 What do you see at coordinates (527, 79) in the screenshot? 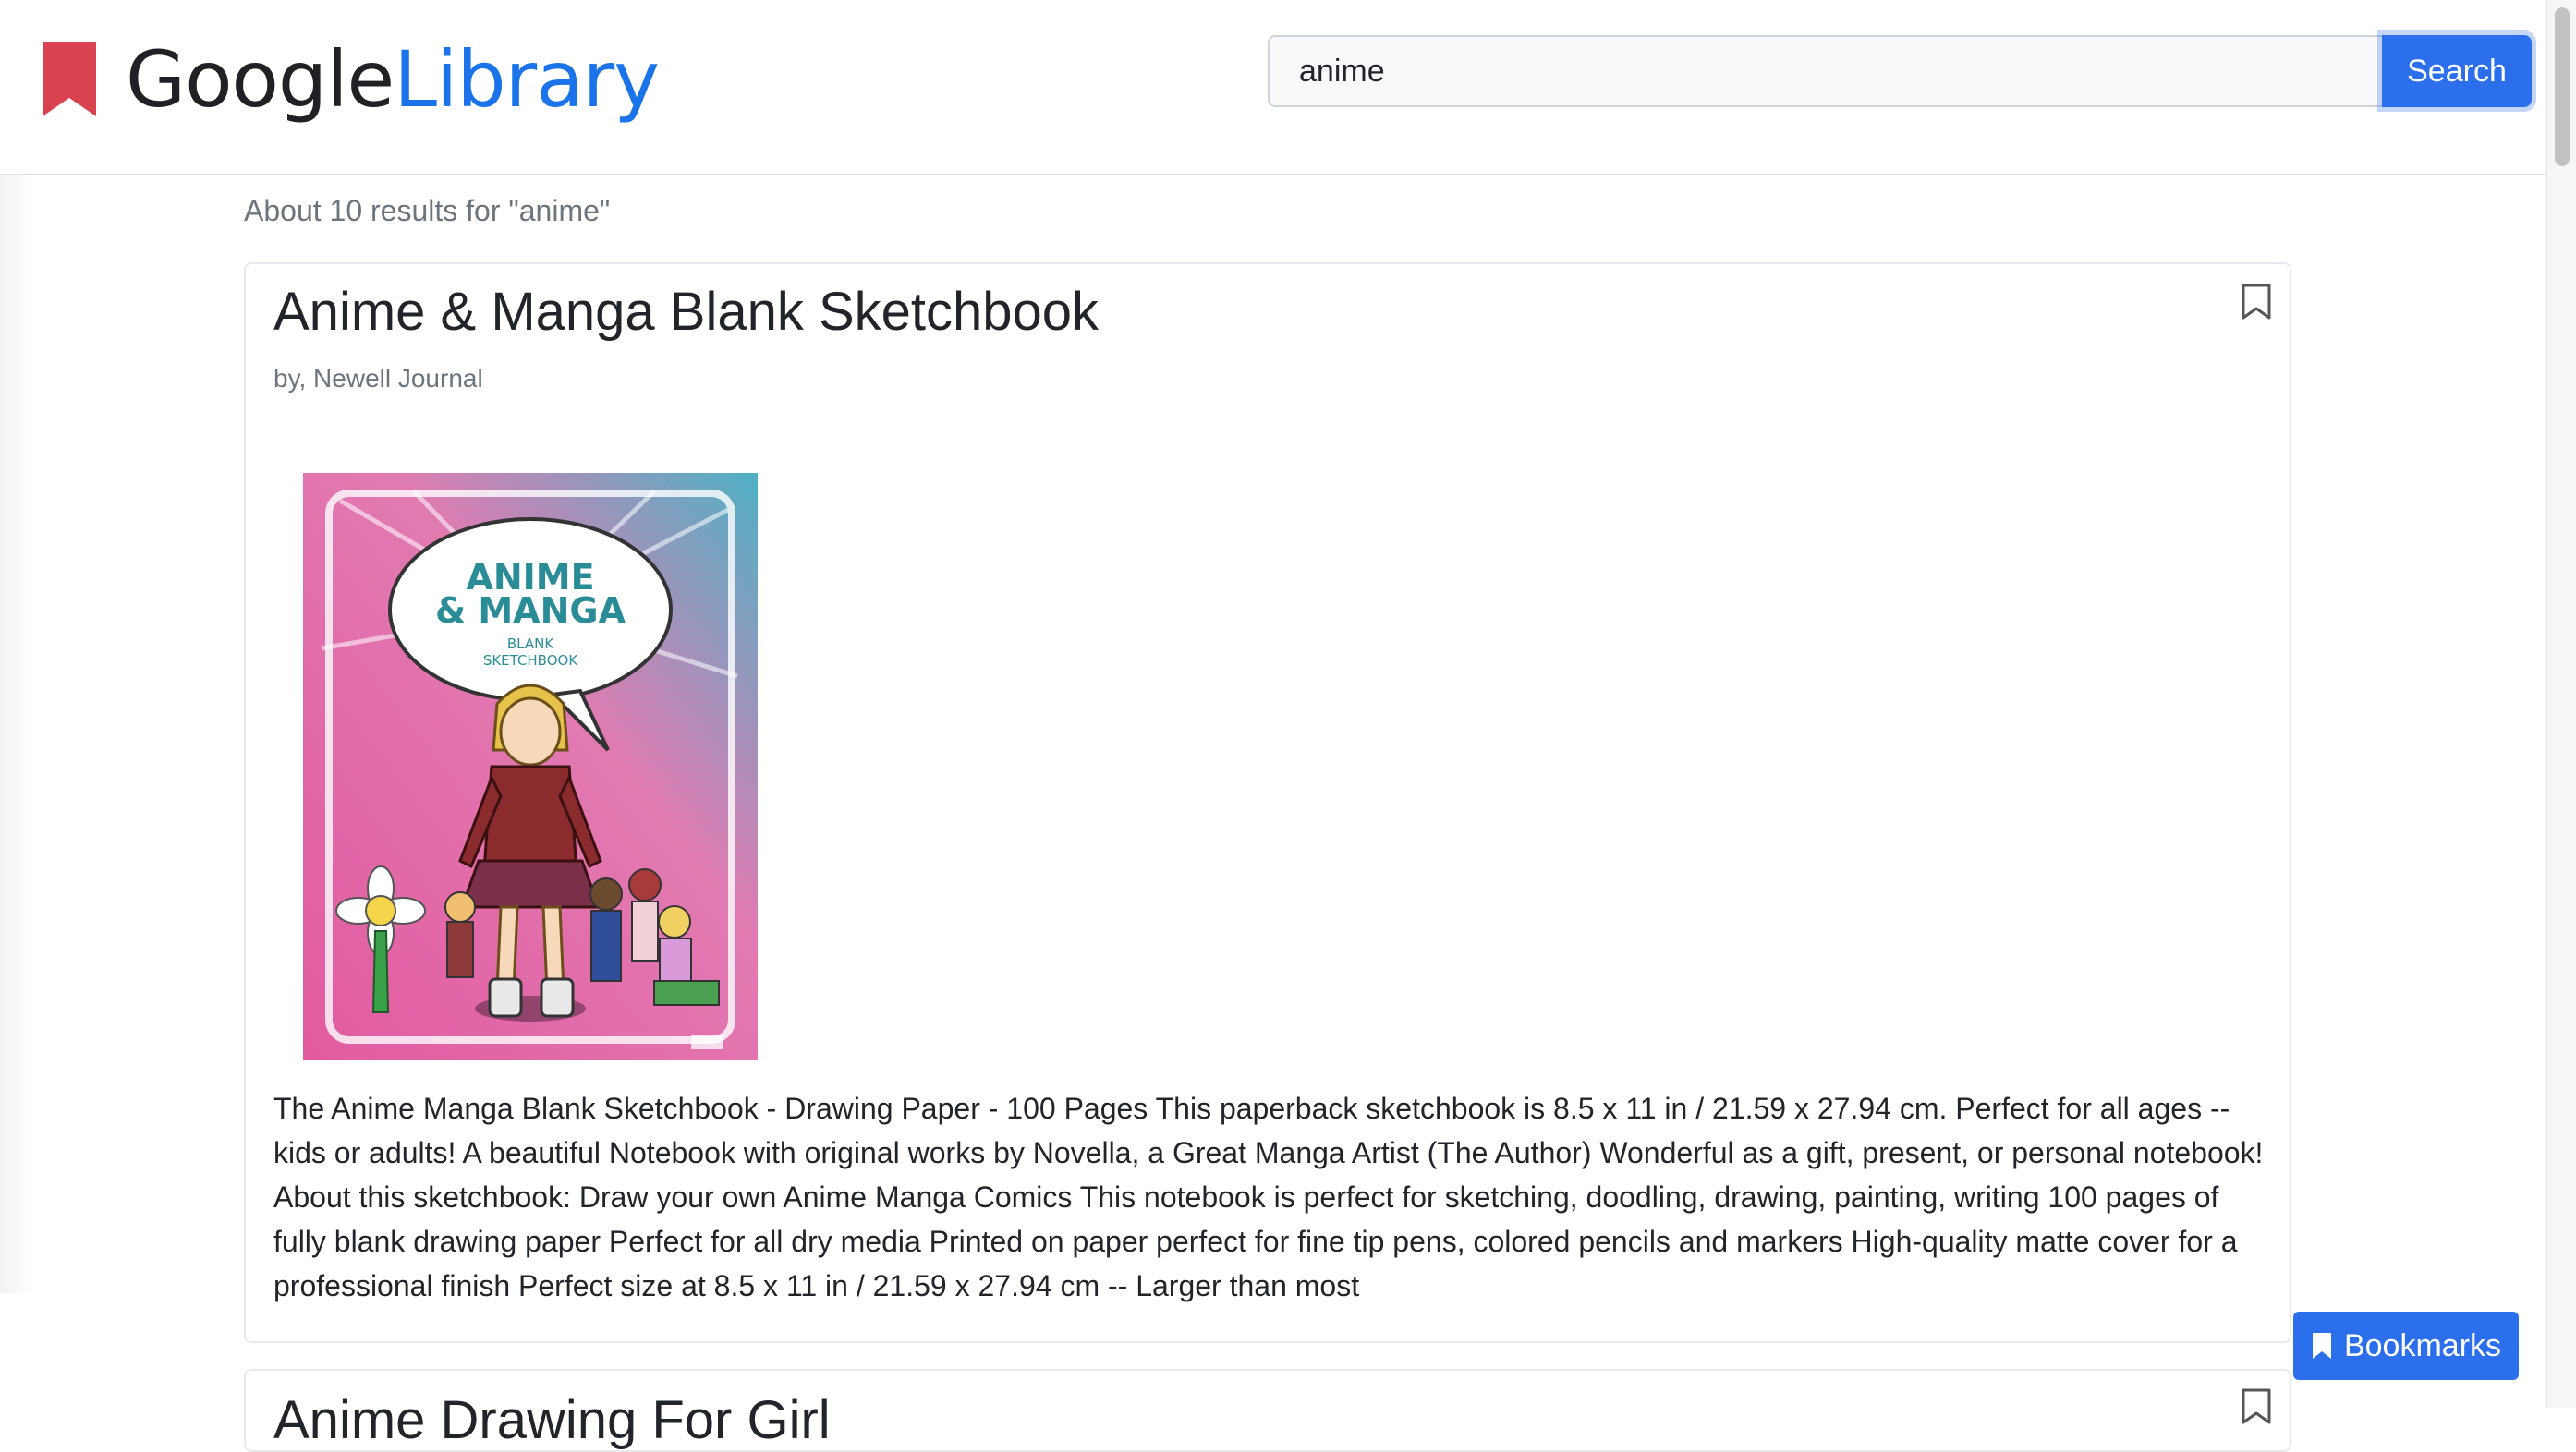
I see `logo-library-text: Library` at bounding box center [527, 79].